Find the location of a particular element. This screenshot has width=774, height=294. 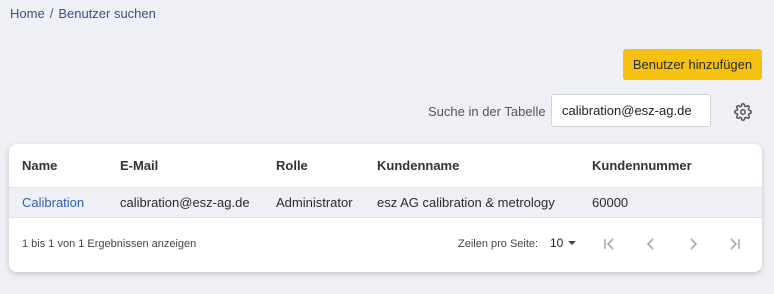

cell-email: calibration@esz-ag.de is located at coordinates (185, 202).